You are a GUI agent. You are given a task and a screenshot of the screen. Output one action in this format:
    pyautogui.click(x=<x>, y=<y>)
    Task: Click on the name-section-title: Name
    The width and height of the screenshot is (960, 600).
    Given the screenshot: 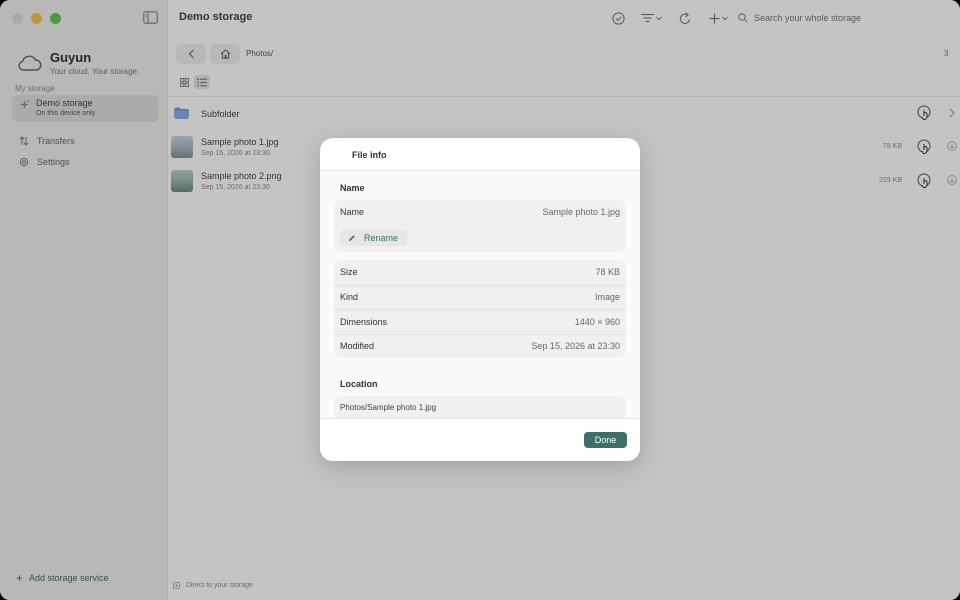 What is the action you would take?
    pyautogui.click(x=352, y=188)
    